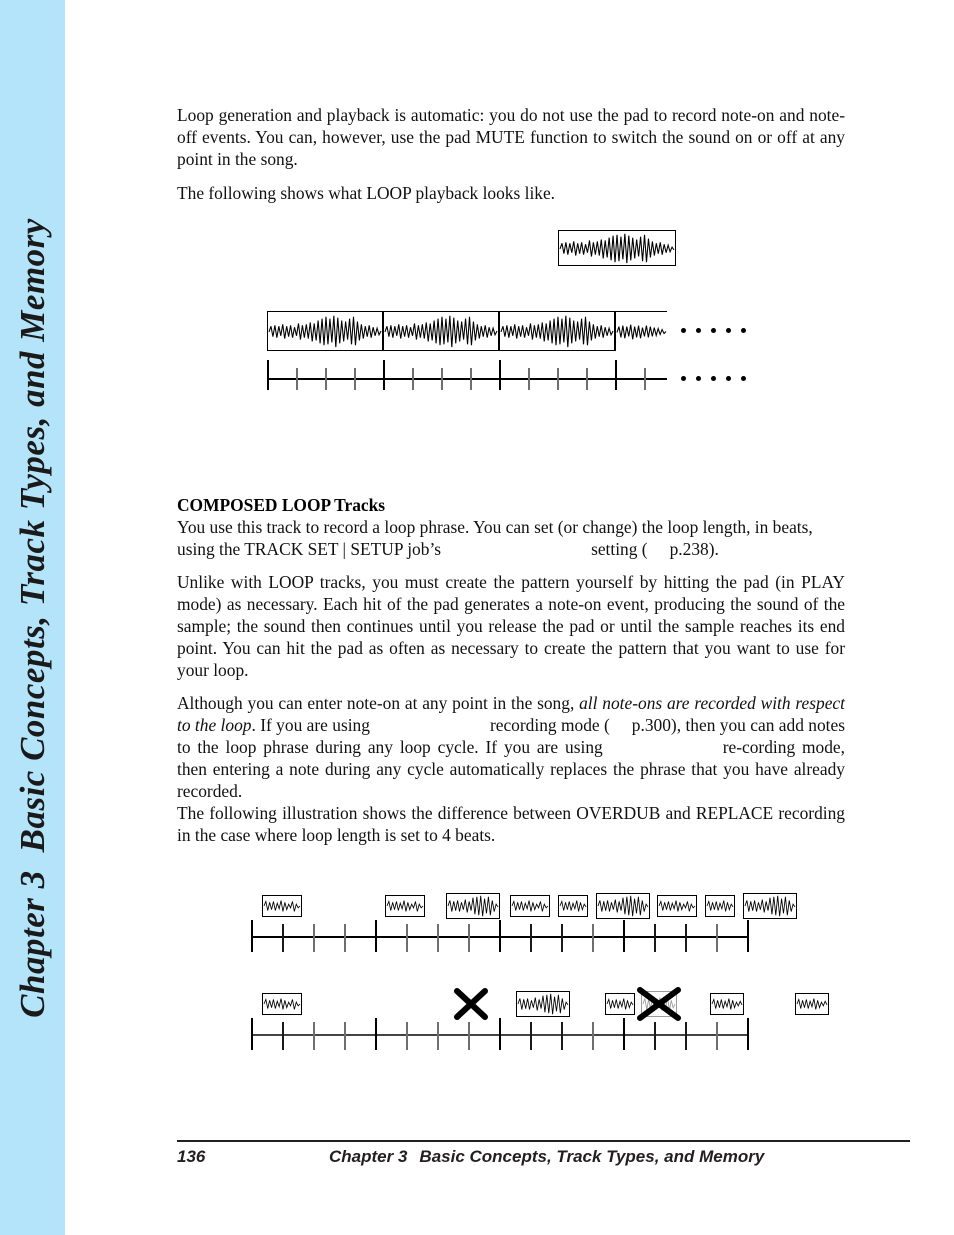 The width and height of the screenshot is (954, 1235). I want to click on chapter-side-tab-number: Chapter 3, so click(32, 943).